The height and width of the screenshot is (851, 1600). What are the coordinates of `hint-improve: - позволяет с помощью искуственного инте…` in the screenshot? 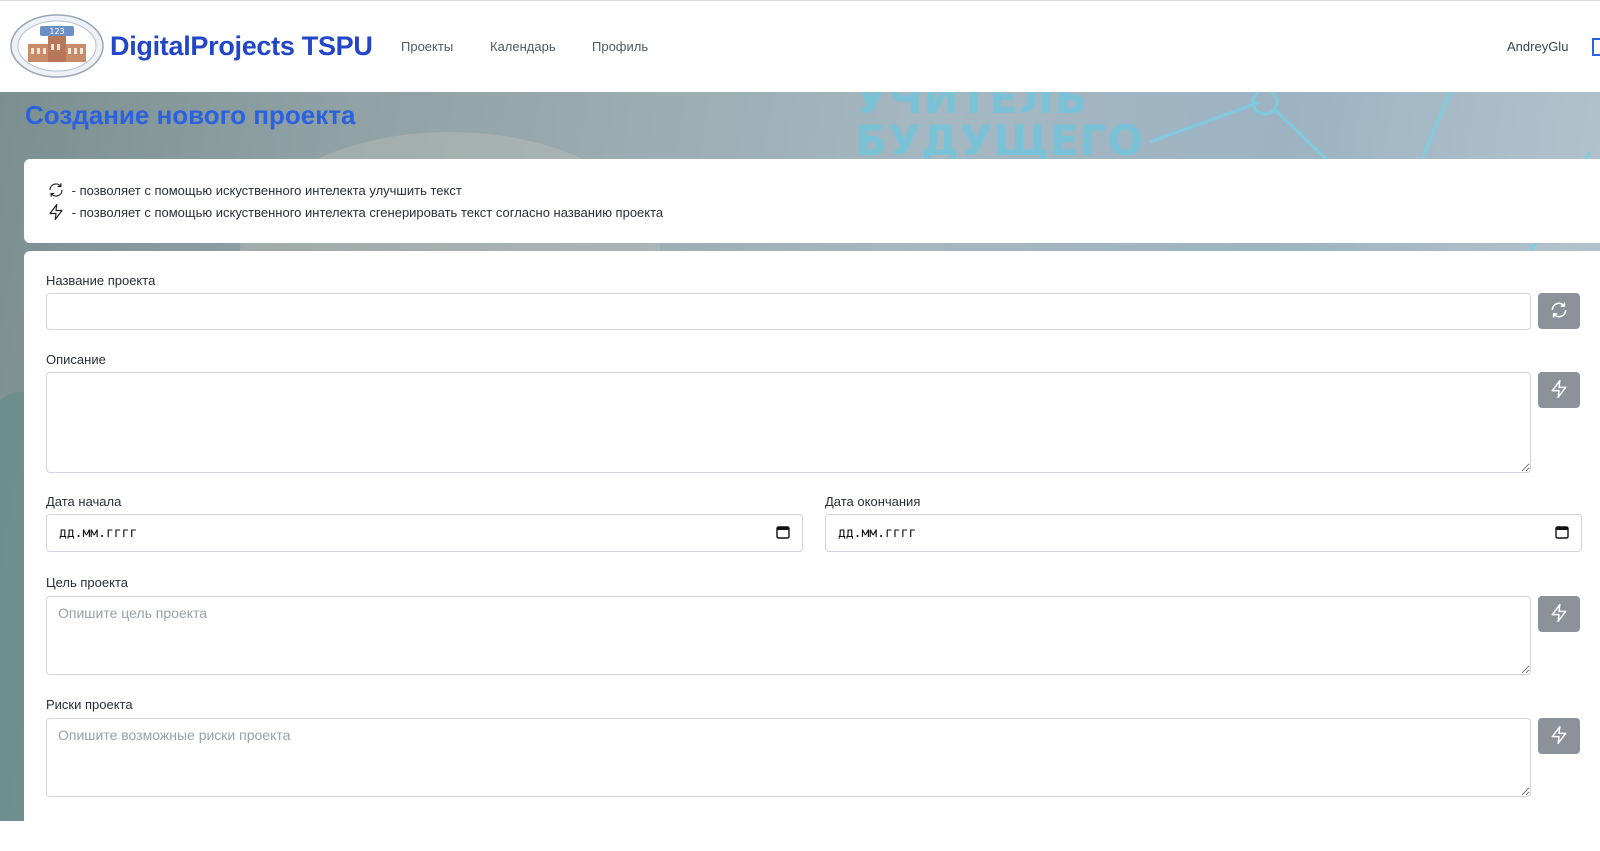 It's located at (254, 190).